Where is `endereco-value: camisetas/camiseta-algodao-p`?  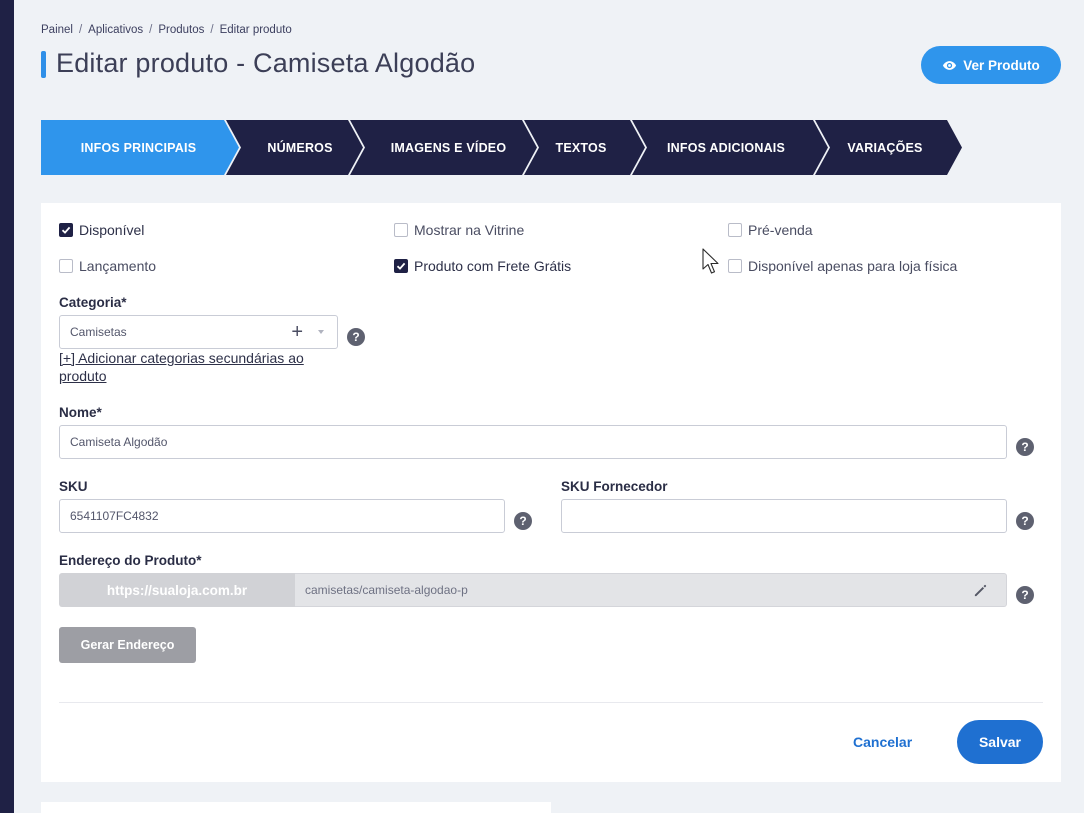
endereco-value: camisetas/camiseta-algodao-p is located at coordinates (386, 590).